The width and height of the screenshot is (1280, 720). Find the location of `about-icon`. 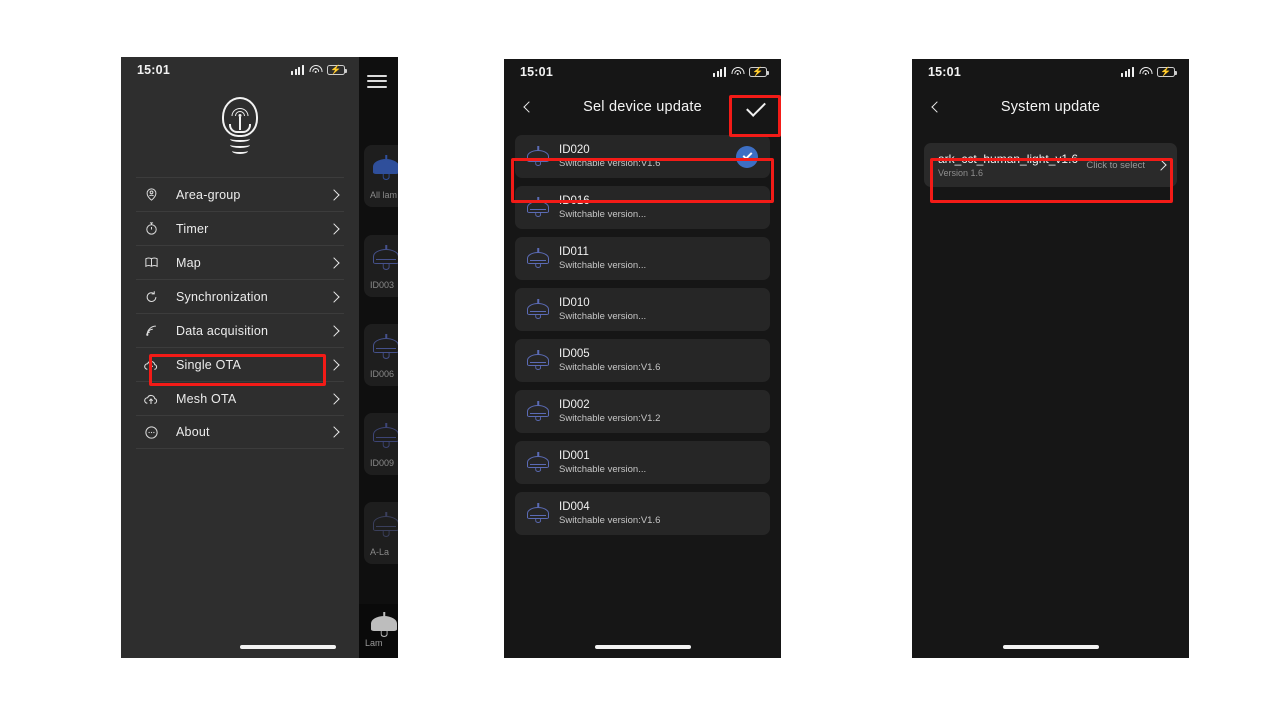

about-icon is located at coordinates (151, 432).